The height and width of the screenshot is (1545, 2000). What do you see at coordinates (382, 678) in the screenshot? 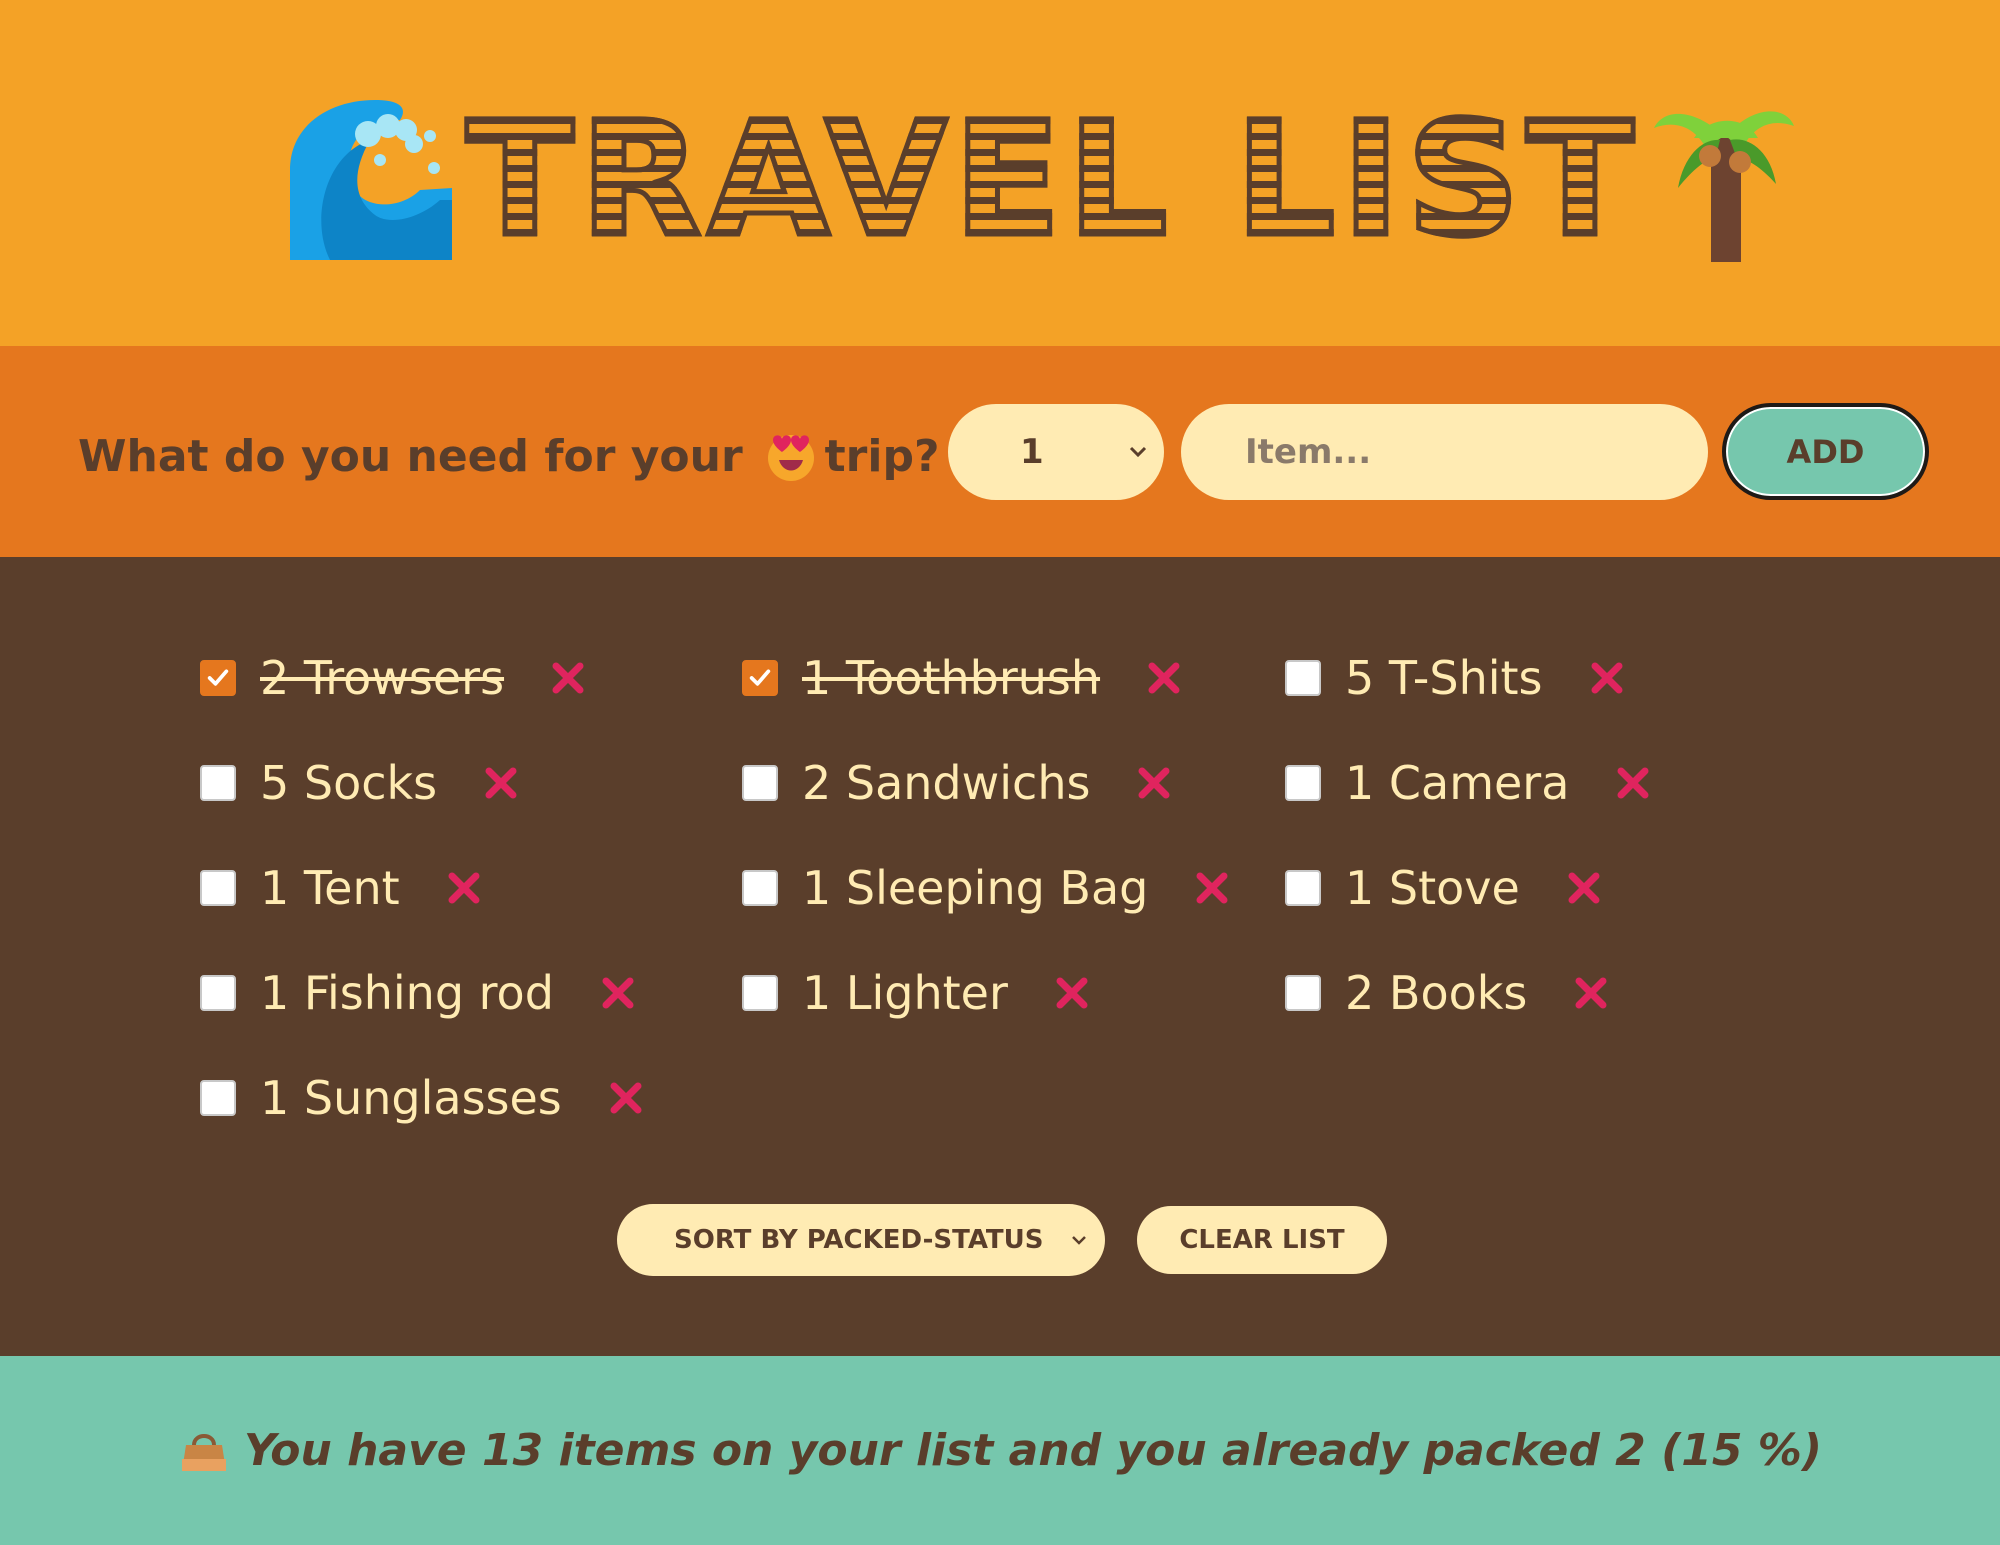
I see `item-label: 2 Trowsers` at bounding box center [382, 678].